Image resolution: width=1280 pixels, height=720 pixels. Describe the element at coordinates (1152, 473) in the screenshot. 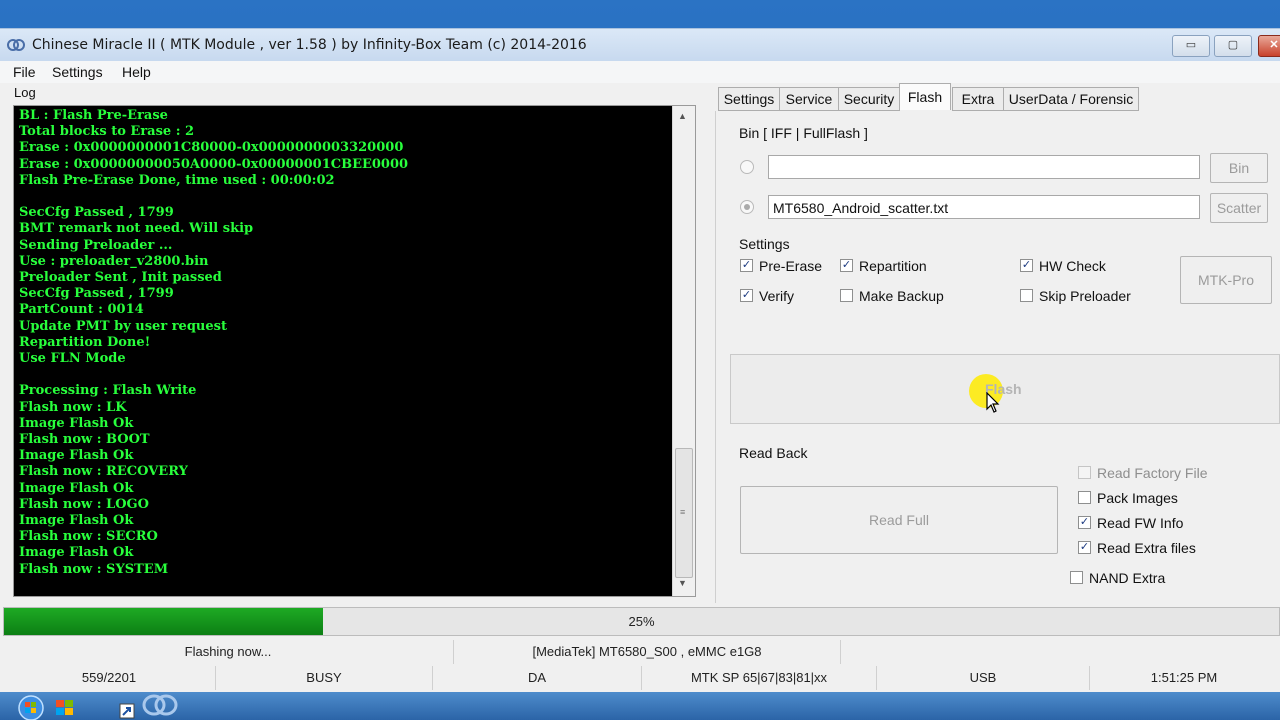

I see `read-factory-file-label: Read Factory File` at that location.